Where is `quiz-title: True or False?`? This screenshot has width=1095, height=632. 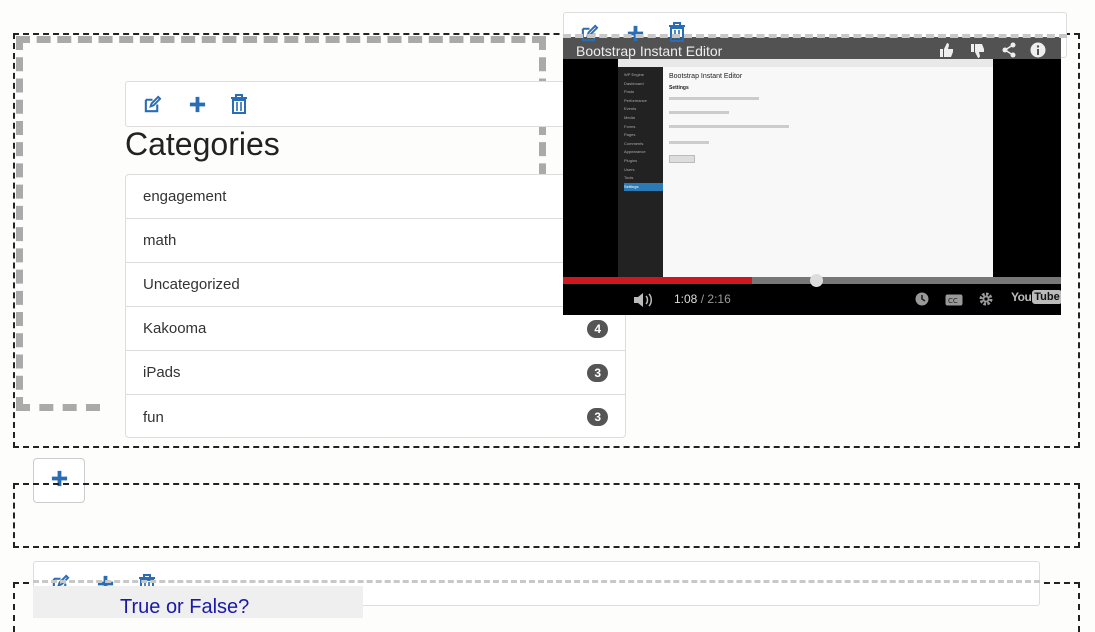
quiz-title: True or False? is located at coordinates (184, 607).